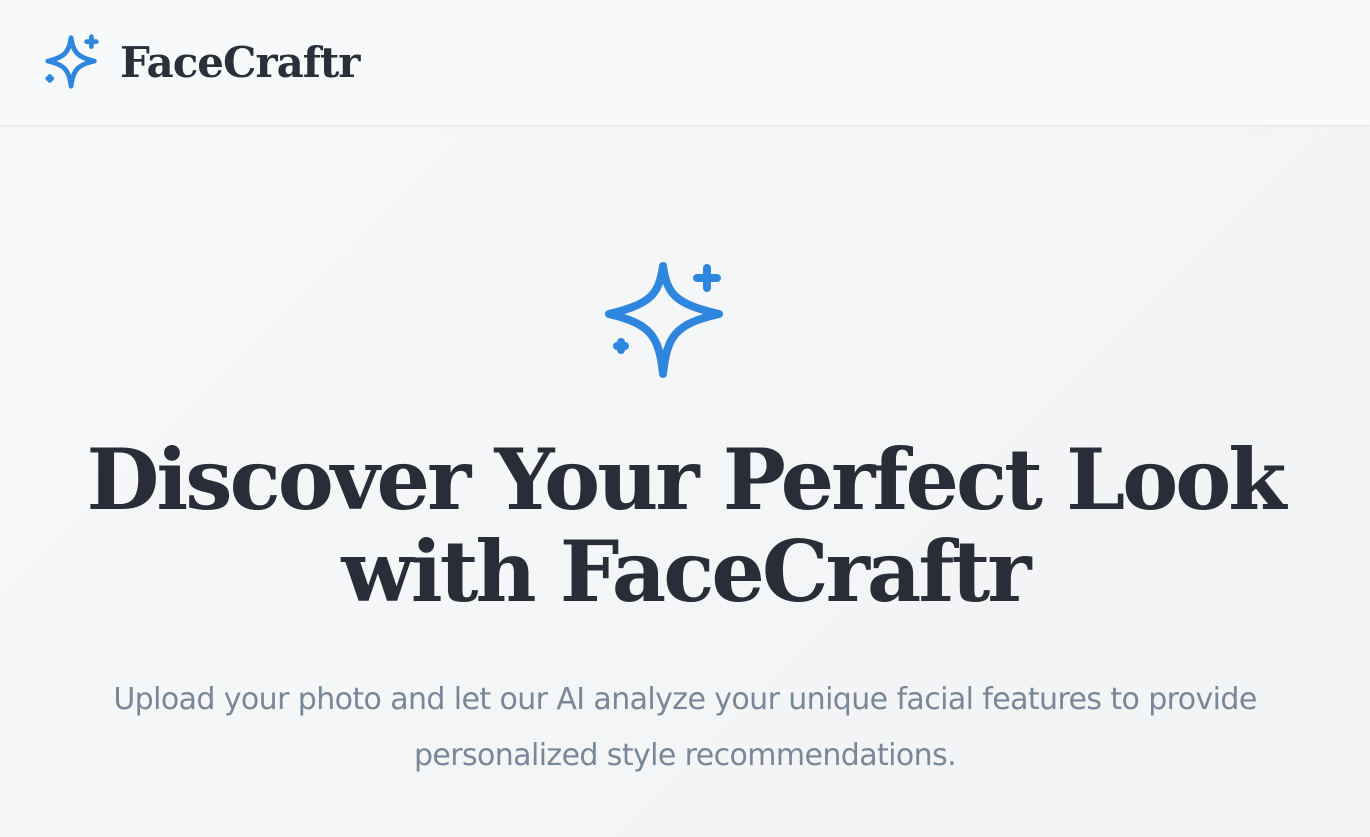 The height and width of the screenshot is (837, 1370). I want to click on brand-name: FaceCraftr, so click(240, 62).